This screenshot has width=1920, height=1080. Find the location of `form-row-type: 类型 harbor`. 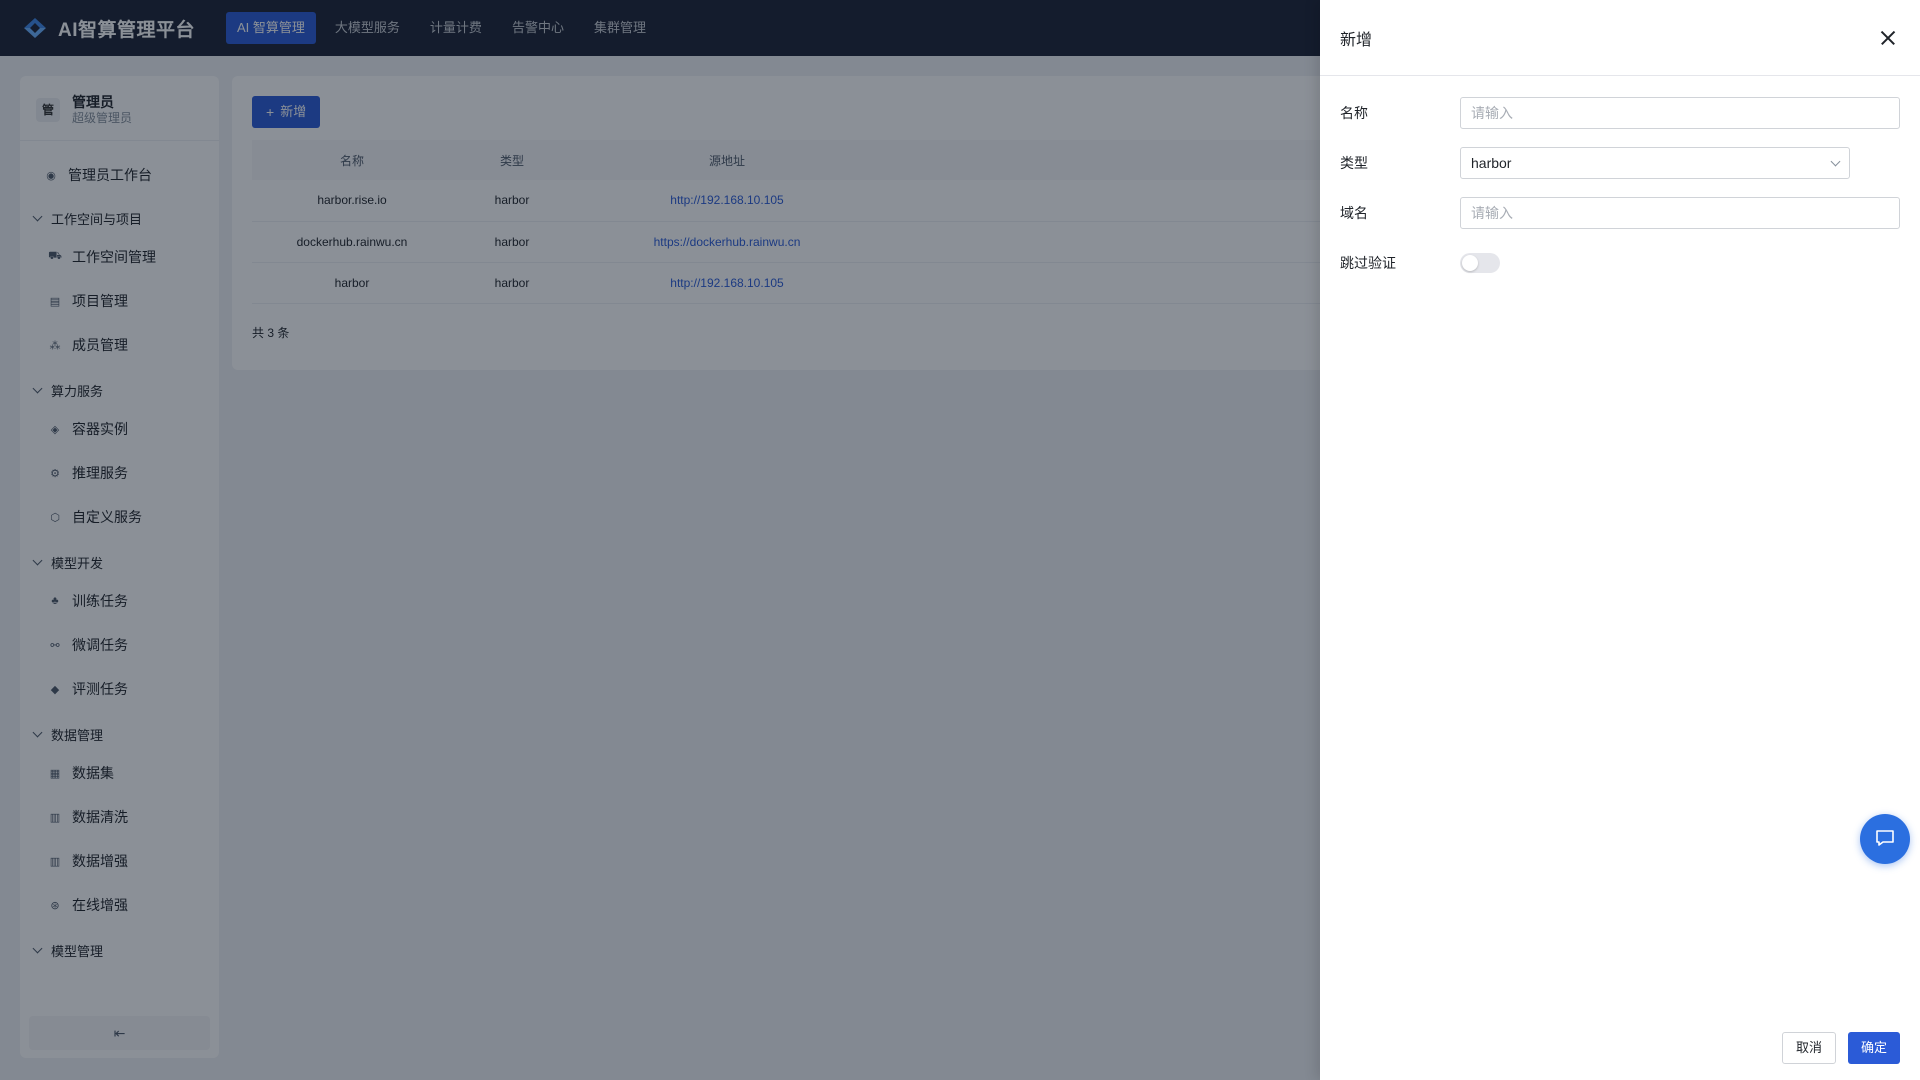

form-row-type: 类型 harbor is located at coordinates (1620, 163).